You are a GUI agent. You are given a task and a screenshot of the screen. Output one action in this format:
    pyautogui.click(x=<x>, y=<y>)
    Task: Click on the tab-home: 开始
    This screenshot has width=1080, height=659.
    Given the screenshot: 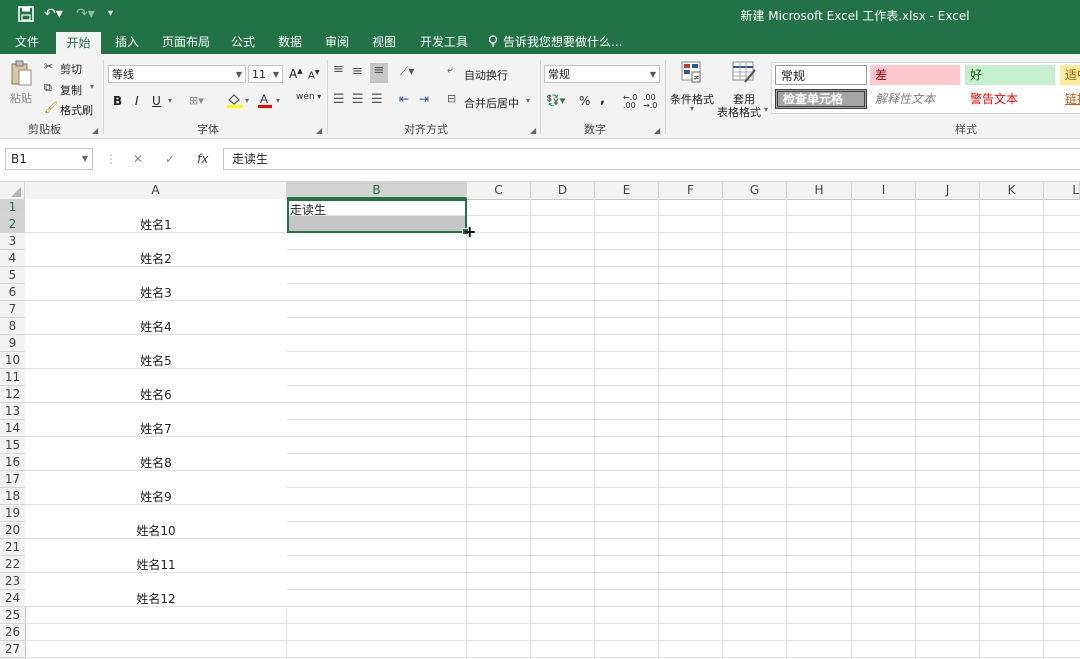 What is the action you would take?
    pyautogui.click(x=78, y=43)
    